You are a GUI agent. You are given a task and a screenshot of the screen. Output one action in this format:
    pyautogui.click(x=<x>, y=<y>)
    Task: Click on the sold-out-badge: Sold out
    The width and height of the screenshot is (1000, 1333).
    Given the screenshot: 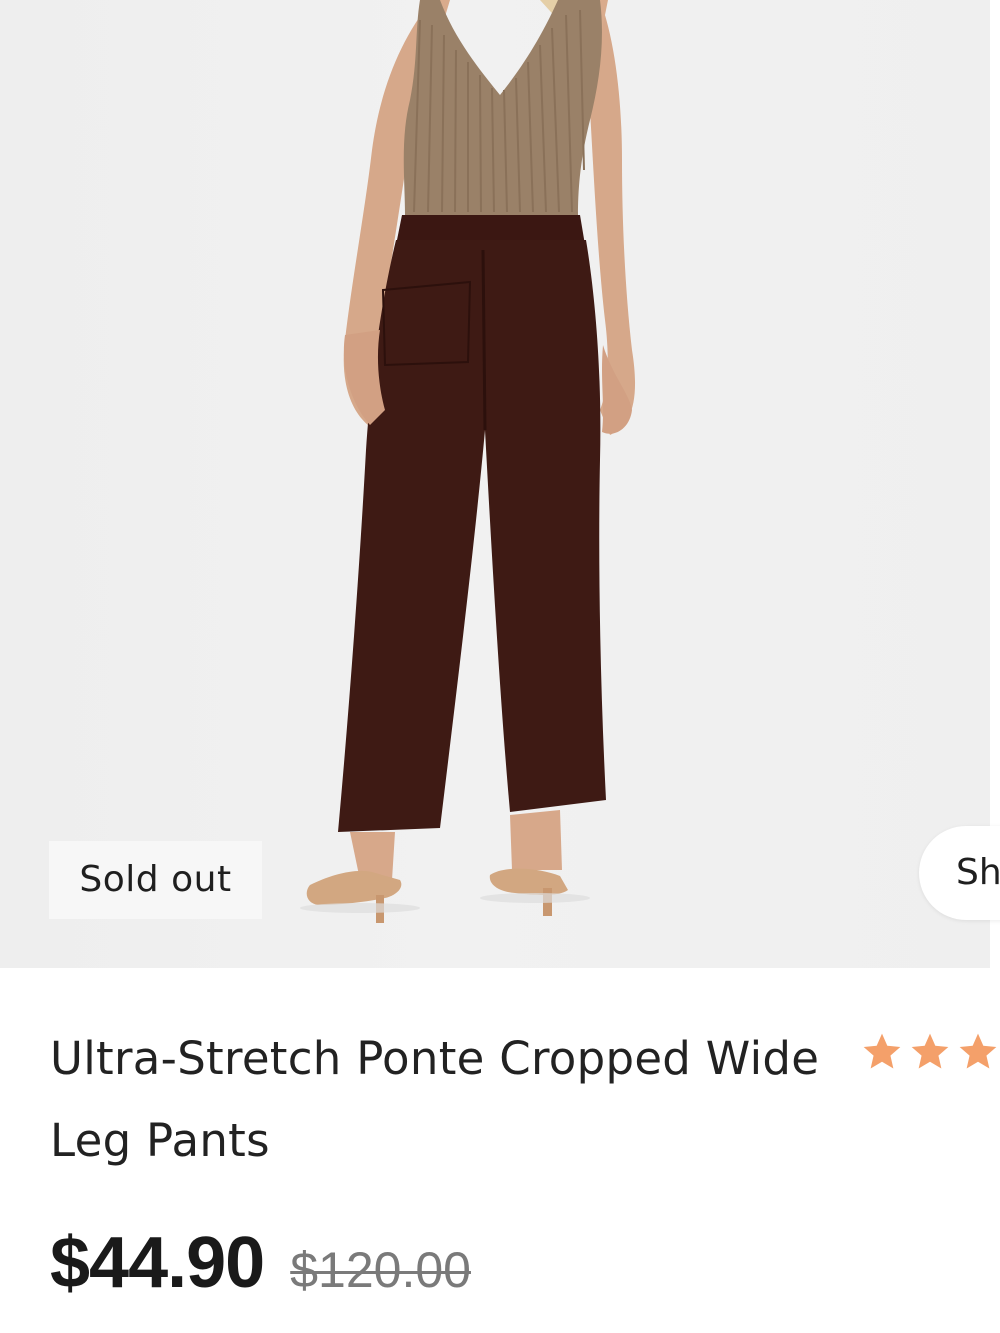 What is the action you would take?
    pyautogui.click(x=155, y=880)
    